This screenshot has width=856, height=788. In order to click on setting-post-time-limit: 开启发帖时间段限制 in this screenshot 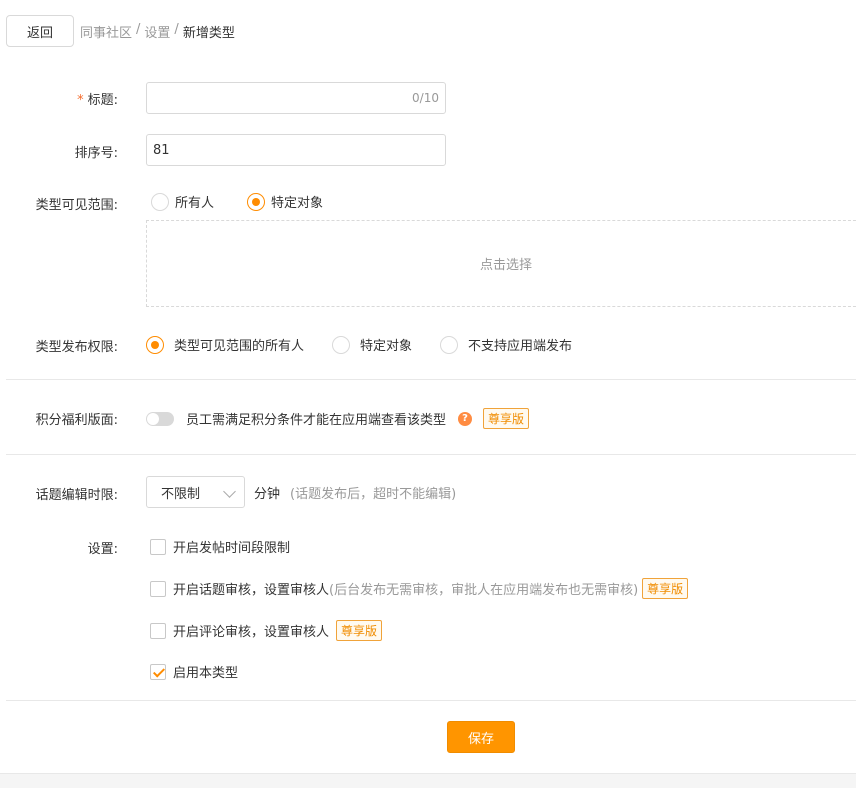, I will do `click(220, 546)`.